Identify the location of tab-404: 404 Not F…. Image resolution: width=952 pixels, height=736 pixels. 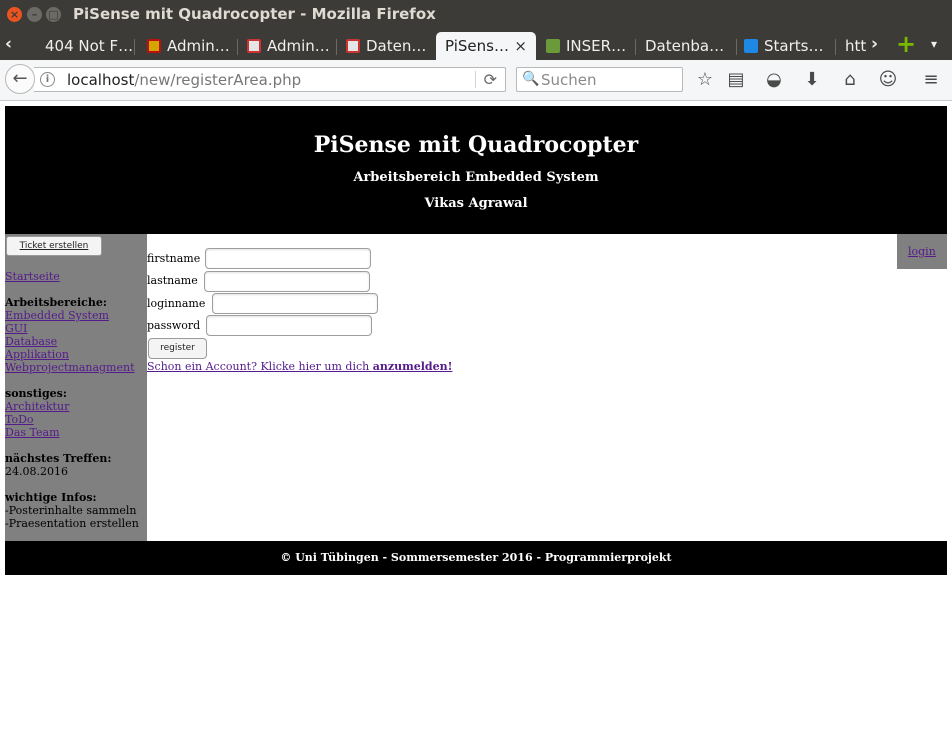
(80, 46).